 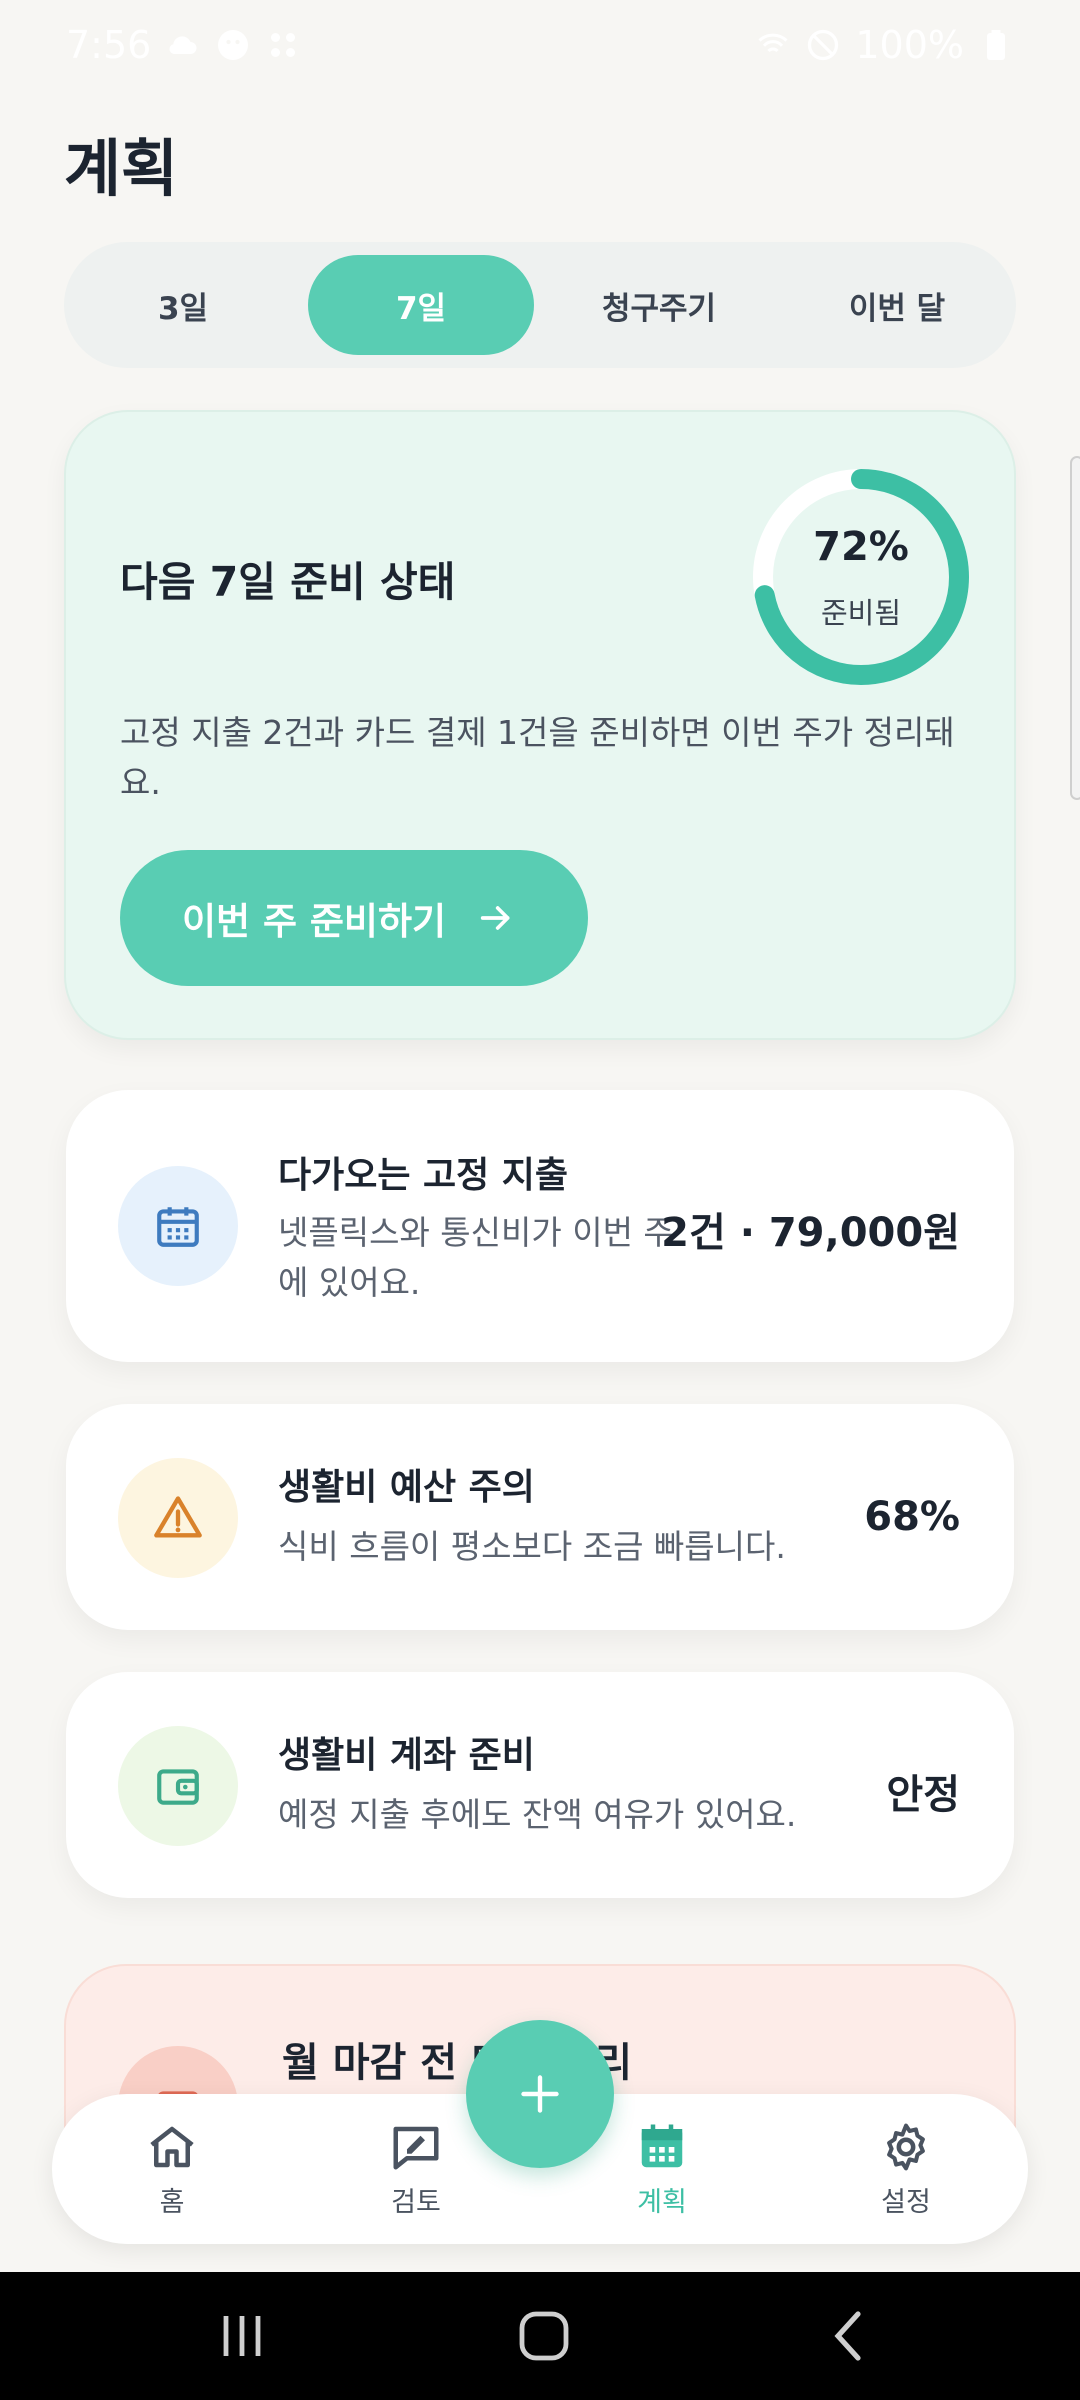 What do you see at coordinates (495, 918) in the screenshot?
I see `arrow-right-icon` at bounding box center [495, 918].